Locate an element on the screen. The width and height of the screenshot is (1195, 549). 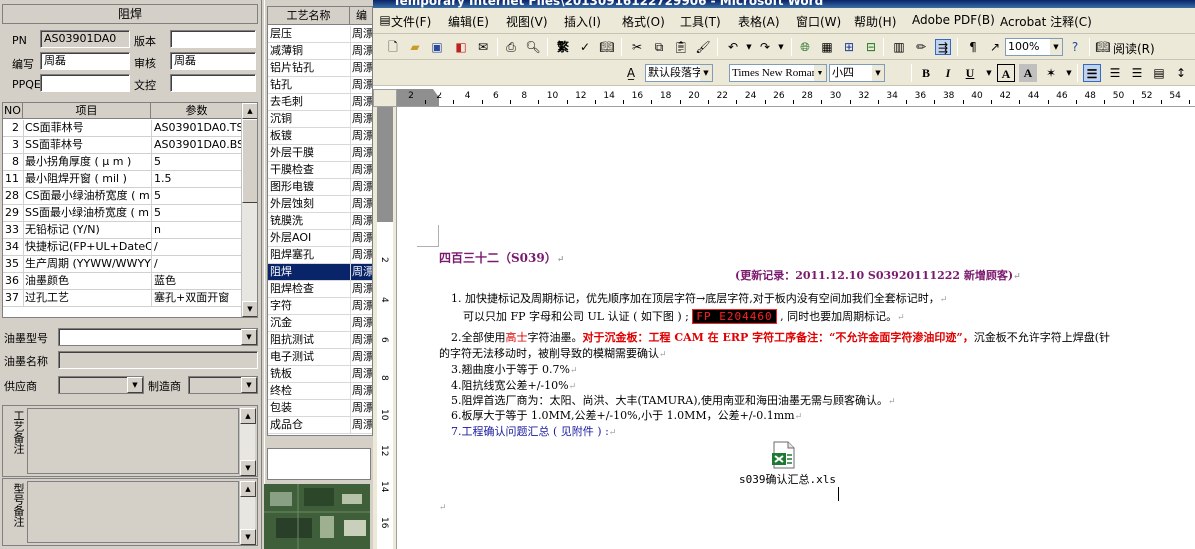
supplier-select: ▼ is located at coordinates (101, 385).